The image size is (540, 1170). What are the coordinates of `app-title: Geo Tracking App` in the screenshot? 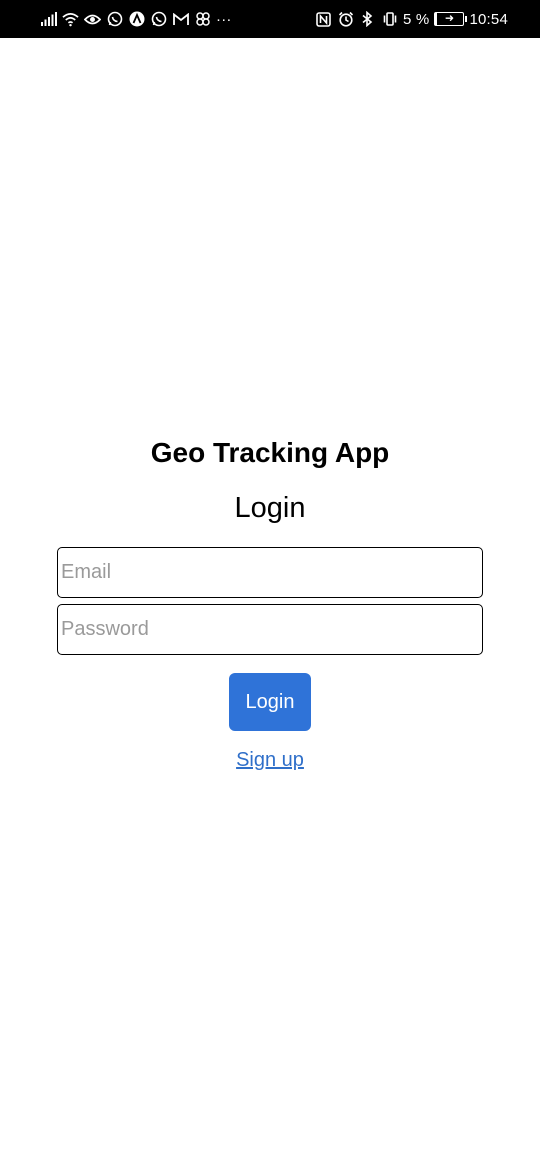 It's located at (270, 452).